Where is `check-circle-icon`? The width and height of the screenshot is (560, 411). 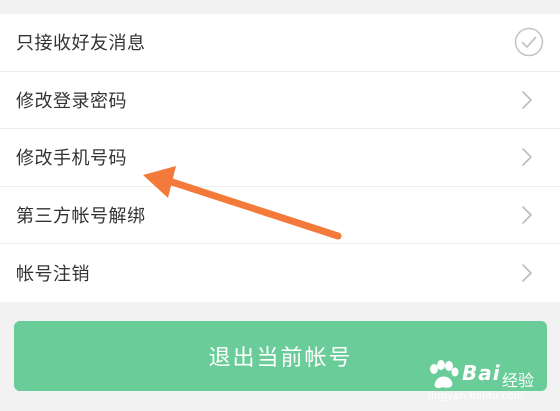
check-circle-icon is located at coordinates (529, 42).